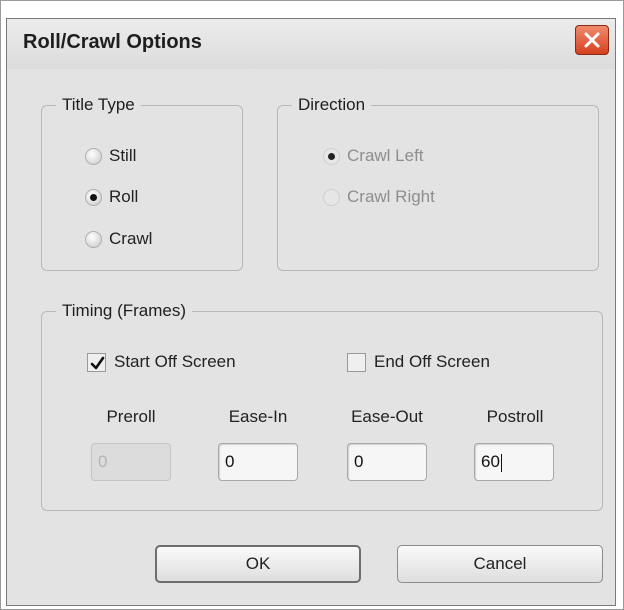 The image size is (624, 610). What do you see at coordinates (258, 462) in the screenshot?
I see `ease-in-input: 0` at bounding box center [258, 462].